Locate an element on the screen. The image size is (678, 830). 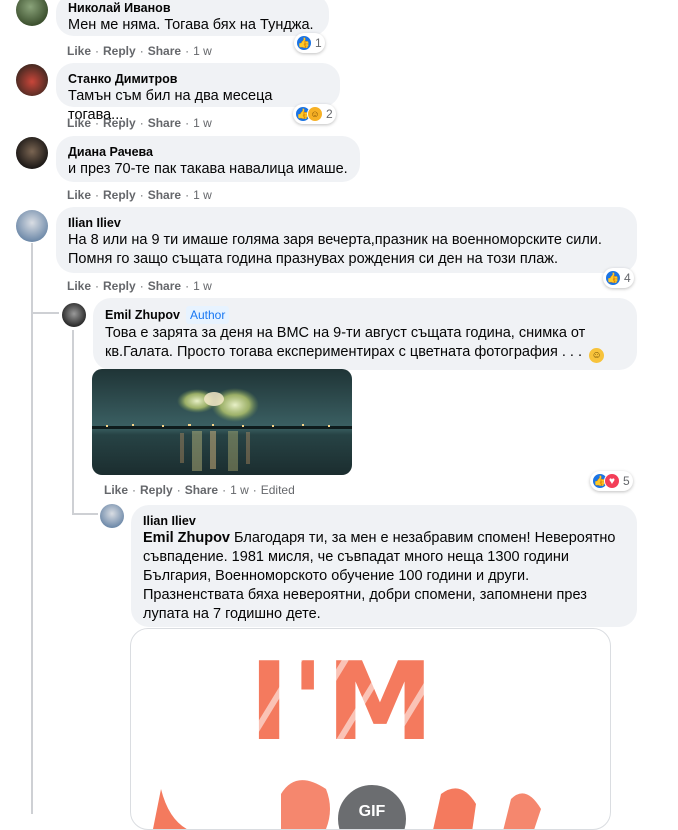
smiley-emoji-icon: ☺ is located at coordinates (597, 355).